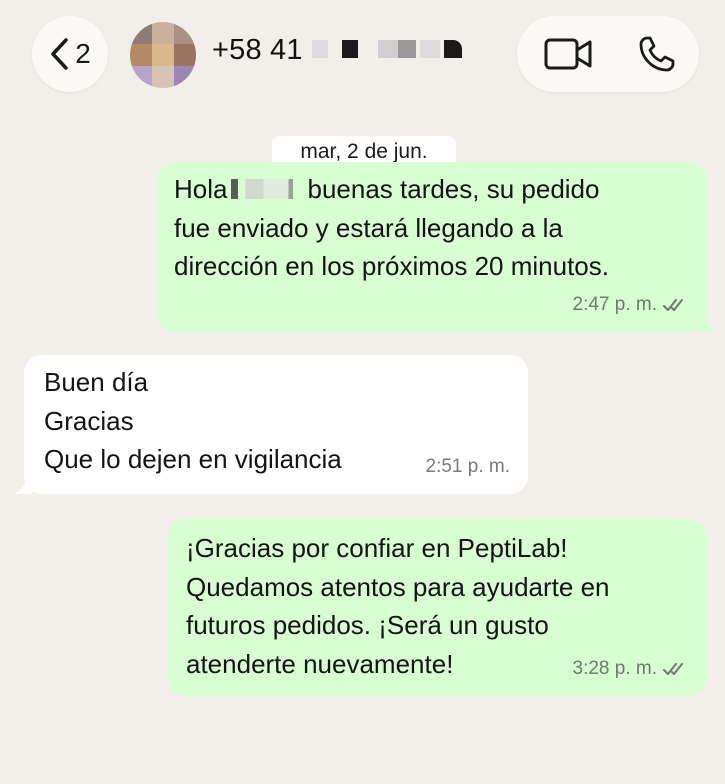 This screenshot has height=784, width=725. I want to click on avatar, so click(163, 55).